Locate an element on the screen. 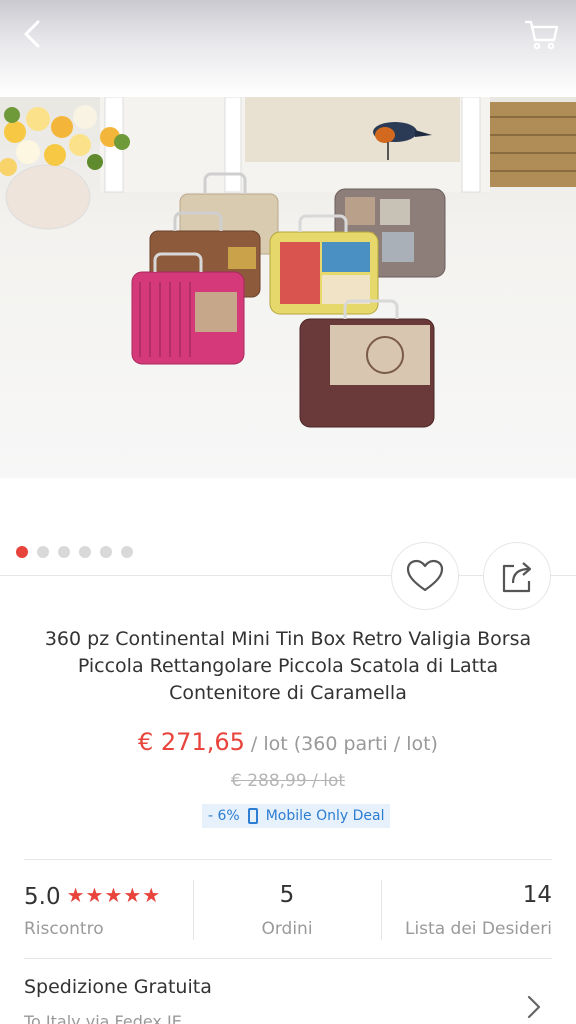 The image size is (576, 1024). rating-stars: ★★★★★ is located at coordinates (114, 895).